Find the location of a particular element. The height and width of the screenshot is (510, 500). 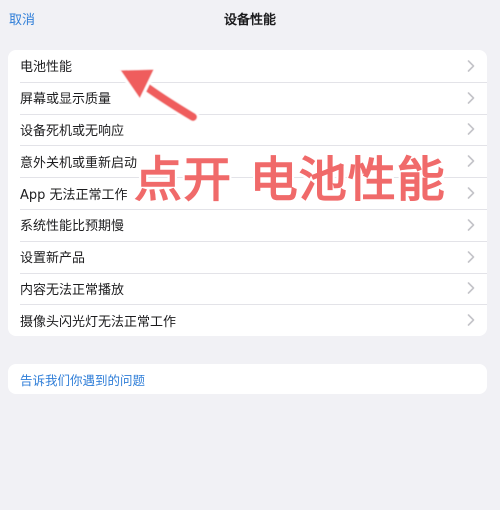

option-label: 摄像头闪光灯无法正常工作 is located at coordinates (98, 322).